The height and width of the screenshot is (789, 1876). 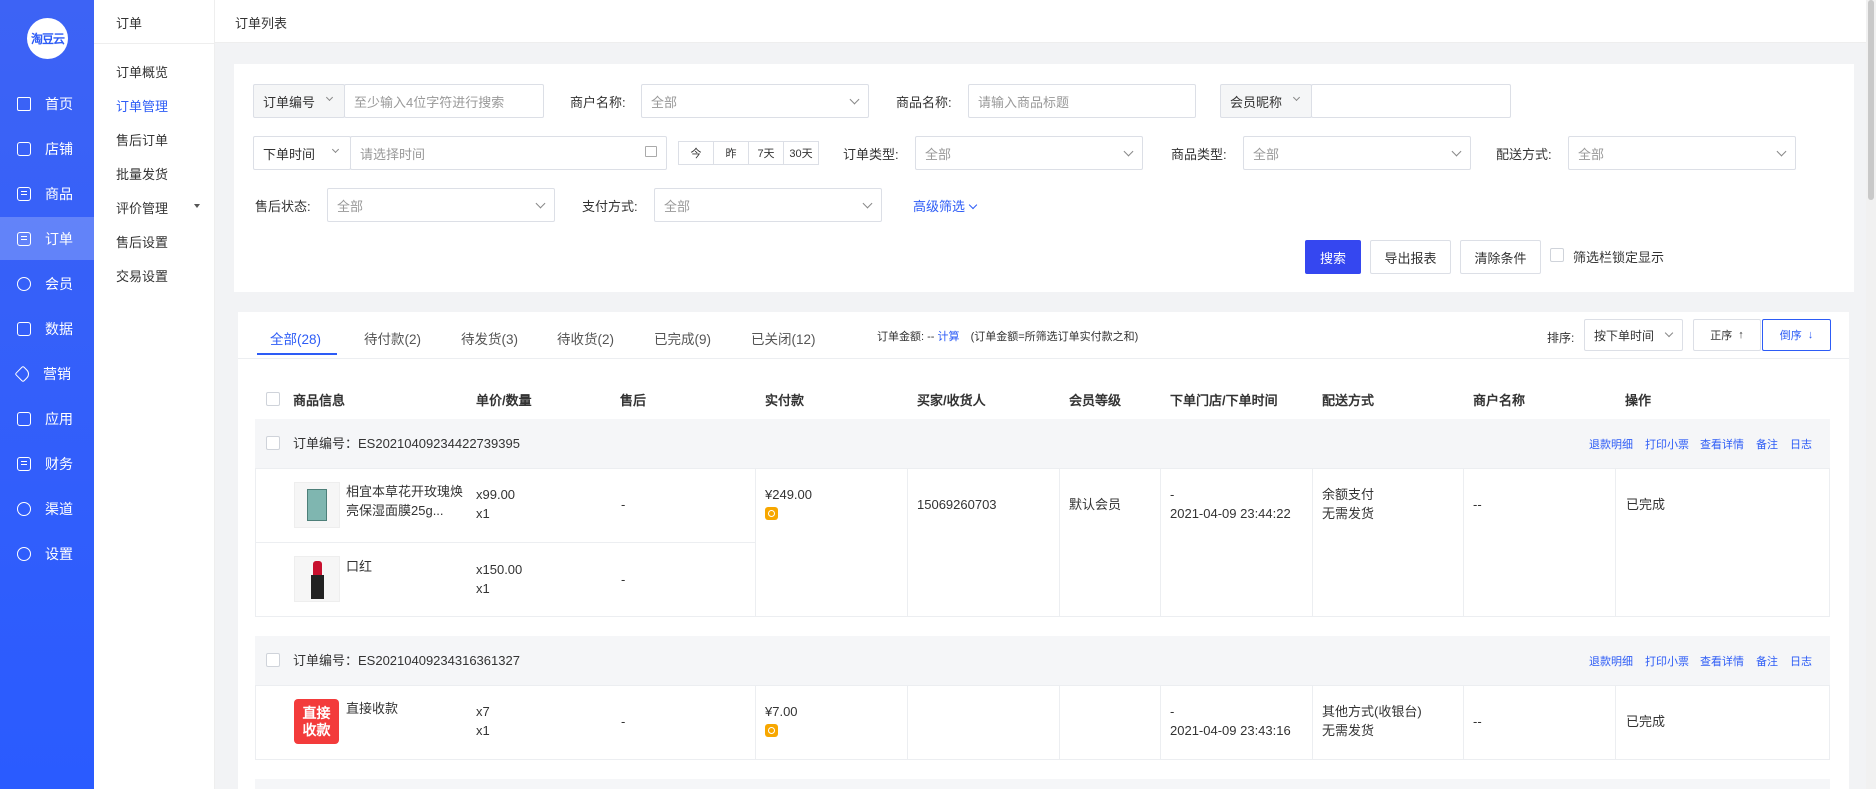 I want to click on nav-item-order: 订单, so click(x=47, y=238).